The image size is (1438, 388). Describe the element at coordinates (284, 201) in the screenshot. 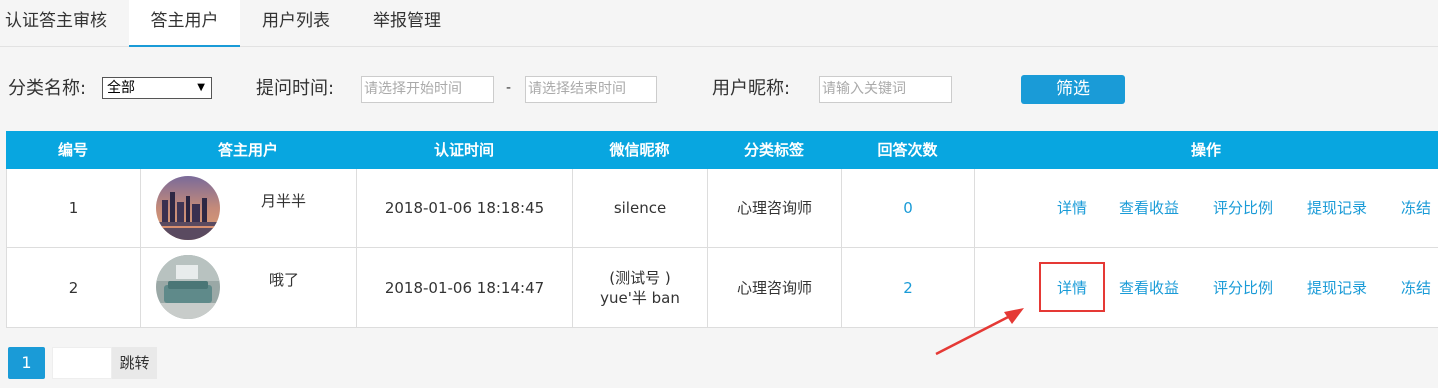

I see `user-name: 月半半` at that location.